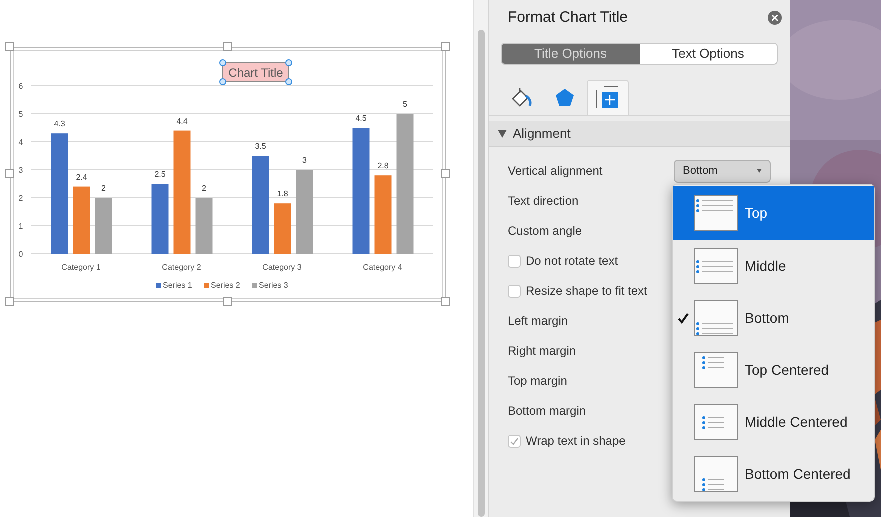  I want to click on data-label: 3.5, so click(260, 146).